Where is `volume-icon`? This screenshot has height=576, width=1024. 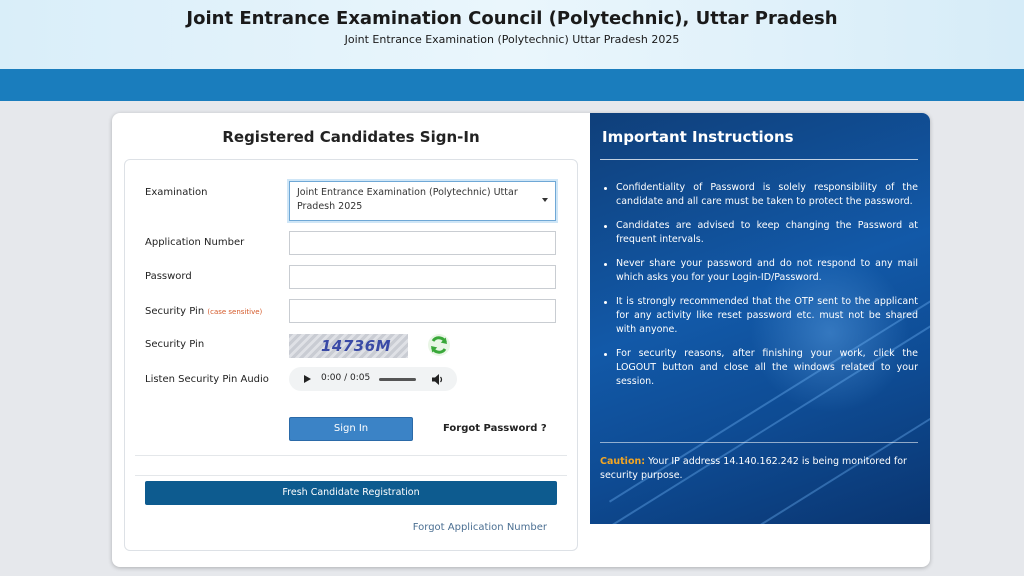 volume-icon is located at coordinates (438, 379).